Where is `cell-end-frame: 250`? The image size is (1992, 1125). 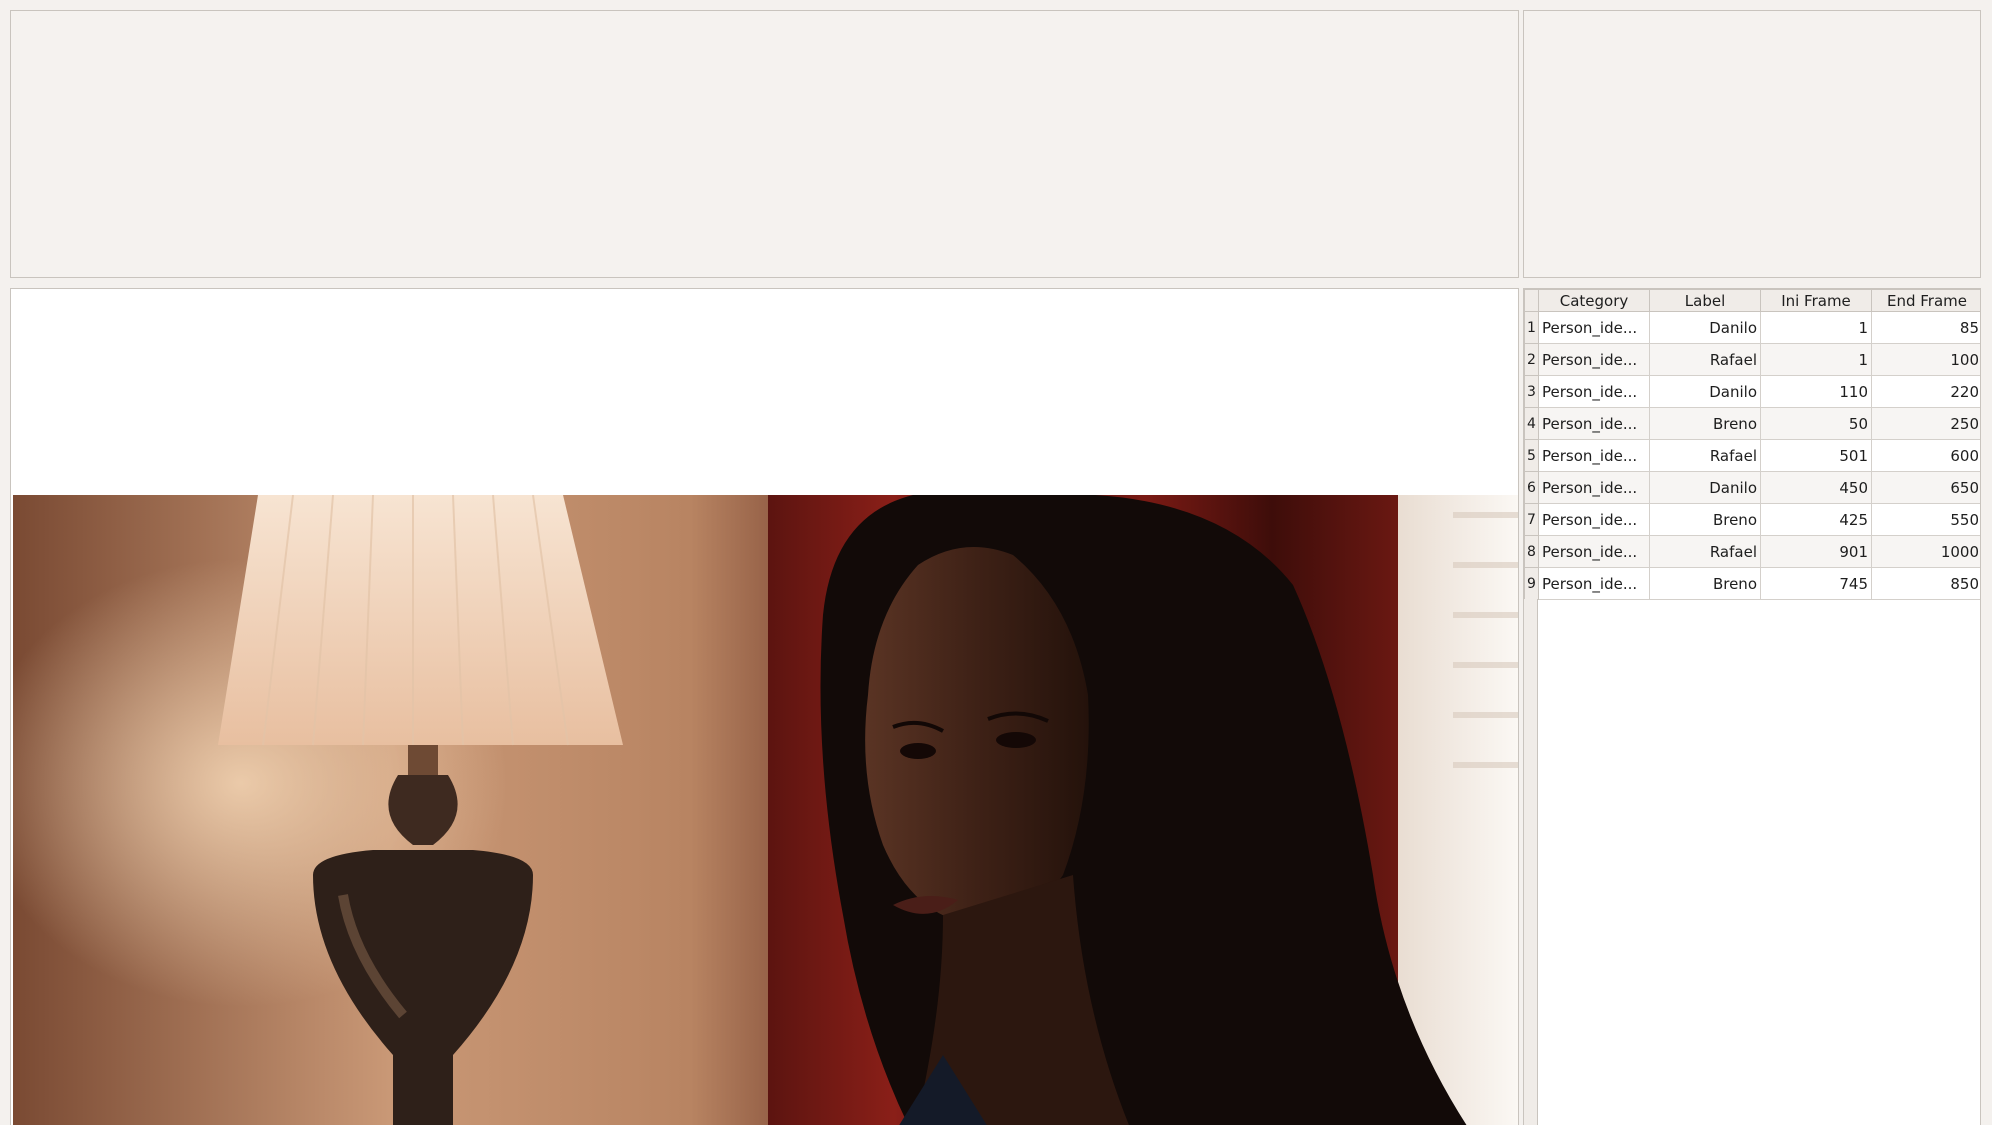 cell-end-frame: 250 is located at coordinates (1925, 423).